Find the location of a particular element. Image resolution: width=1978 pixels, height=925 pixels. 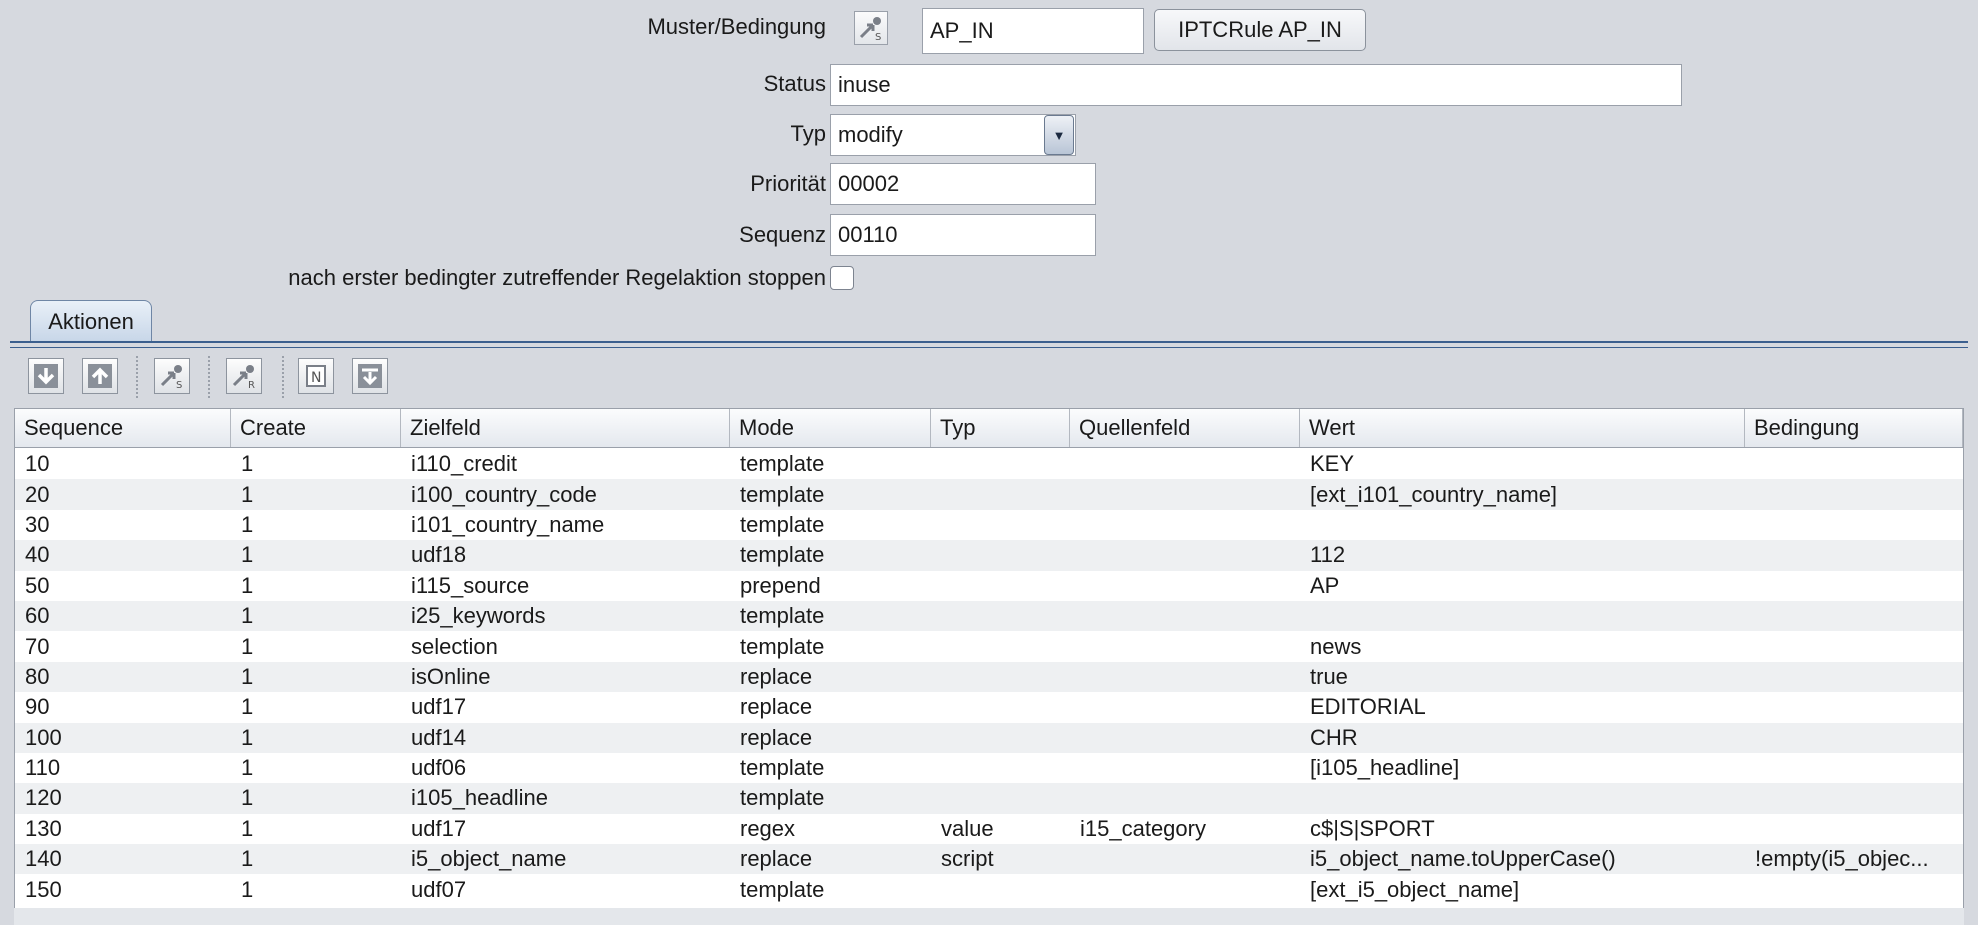

cell-wert: i5_object_name.toUpperCase() is located at coordinates (1463, 859).